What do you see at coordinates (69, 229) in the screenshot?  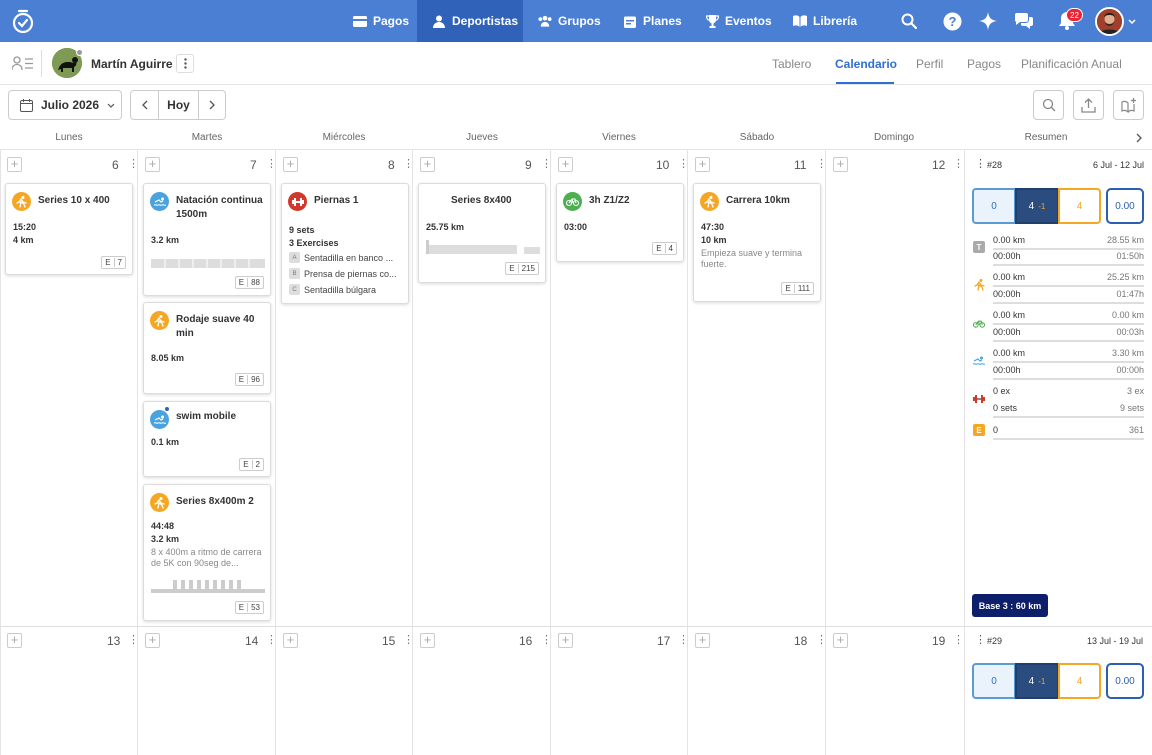 I see `workout-card: Series 10 x 400 15:20 4 km E7` at bounding box center [69, 229].